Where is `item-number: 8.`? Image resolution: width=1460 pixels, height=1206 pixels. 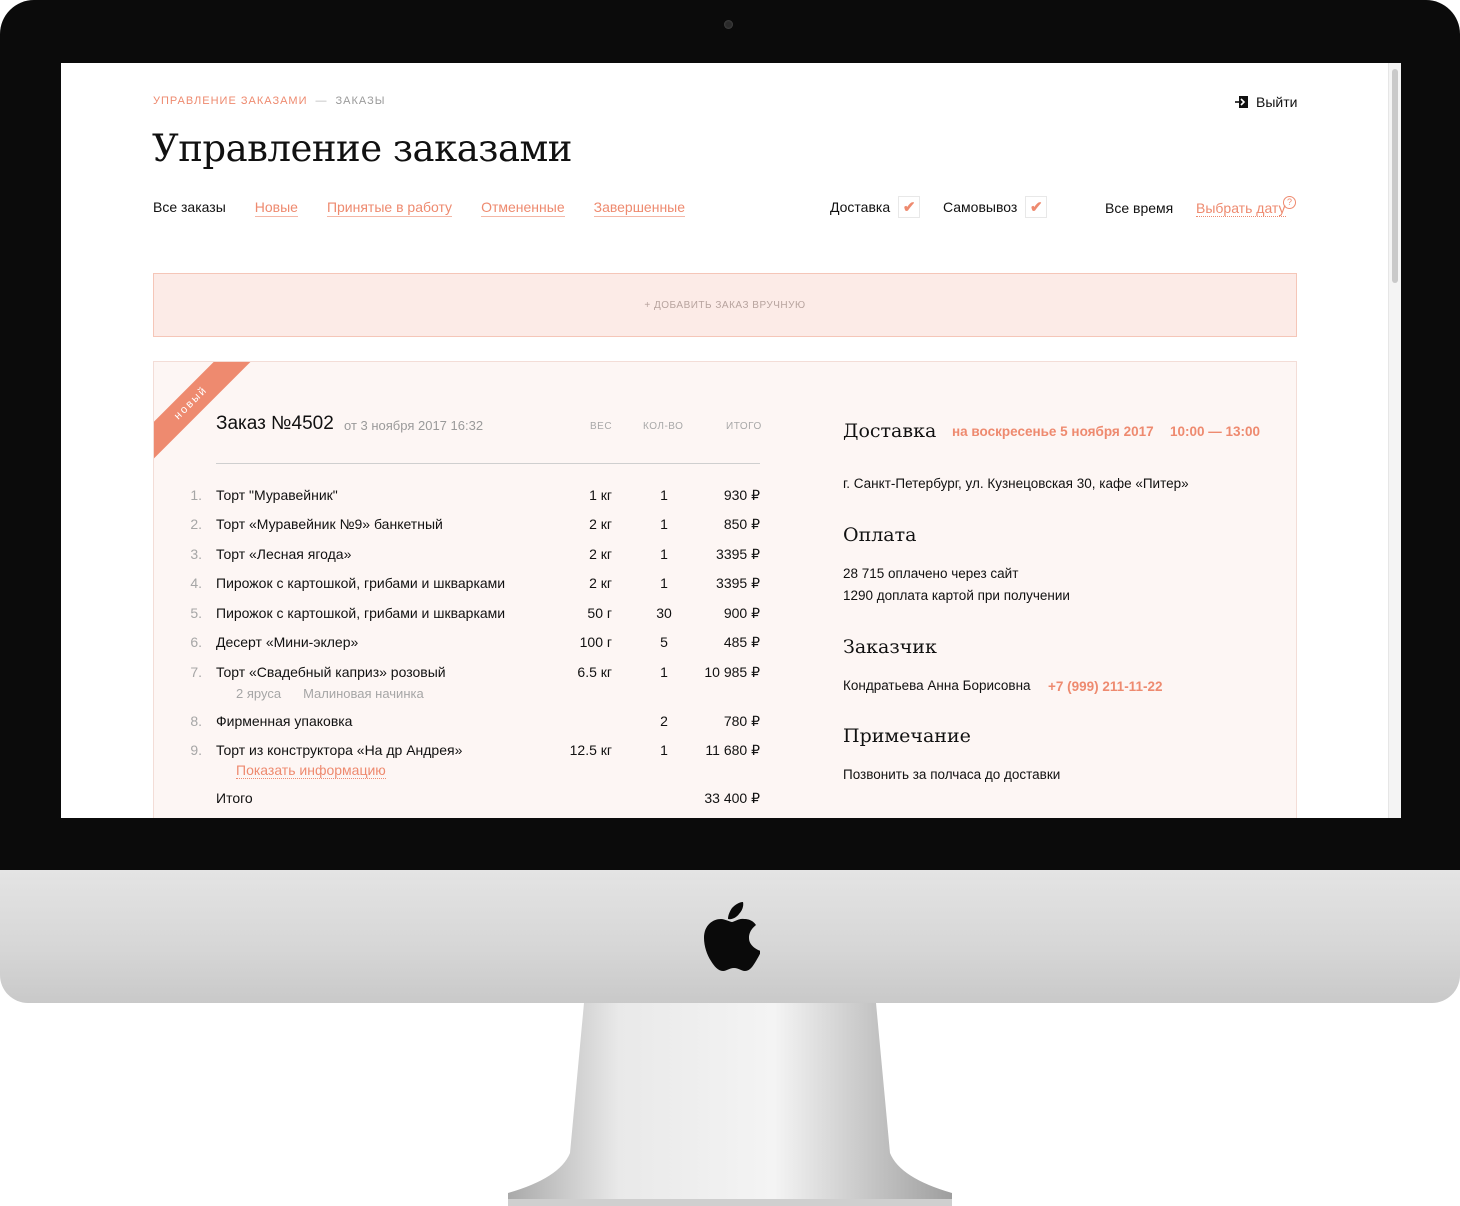 item-number: 8. is located at coordinates (196, 721).